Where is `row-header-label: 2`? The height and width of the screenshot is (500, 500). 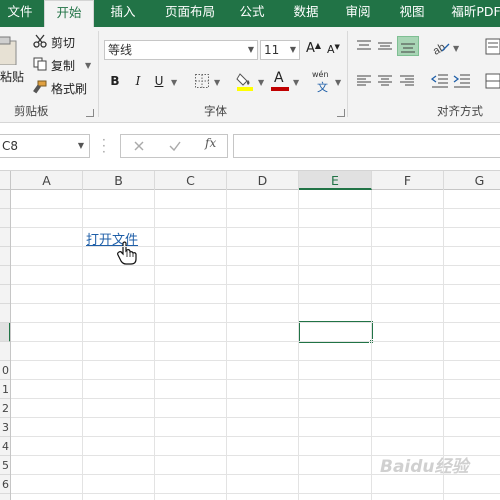 row-header-label: 2 is located at coordinates (5, 408).